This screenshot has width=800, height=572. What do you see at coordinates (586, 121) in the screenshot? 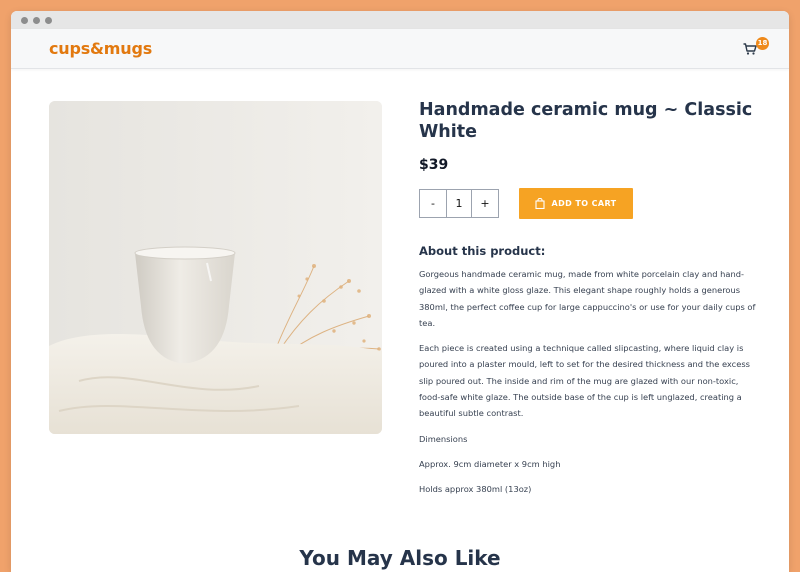
I see `product-title: Handmade ceramic mug ~ Classic White` at bounding box center [586, 121].